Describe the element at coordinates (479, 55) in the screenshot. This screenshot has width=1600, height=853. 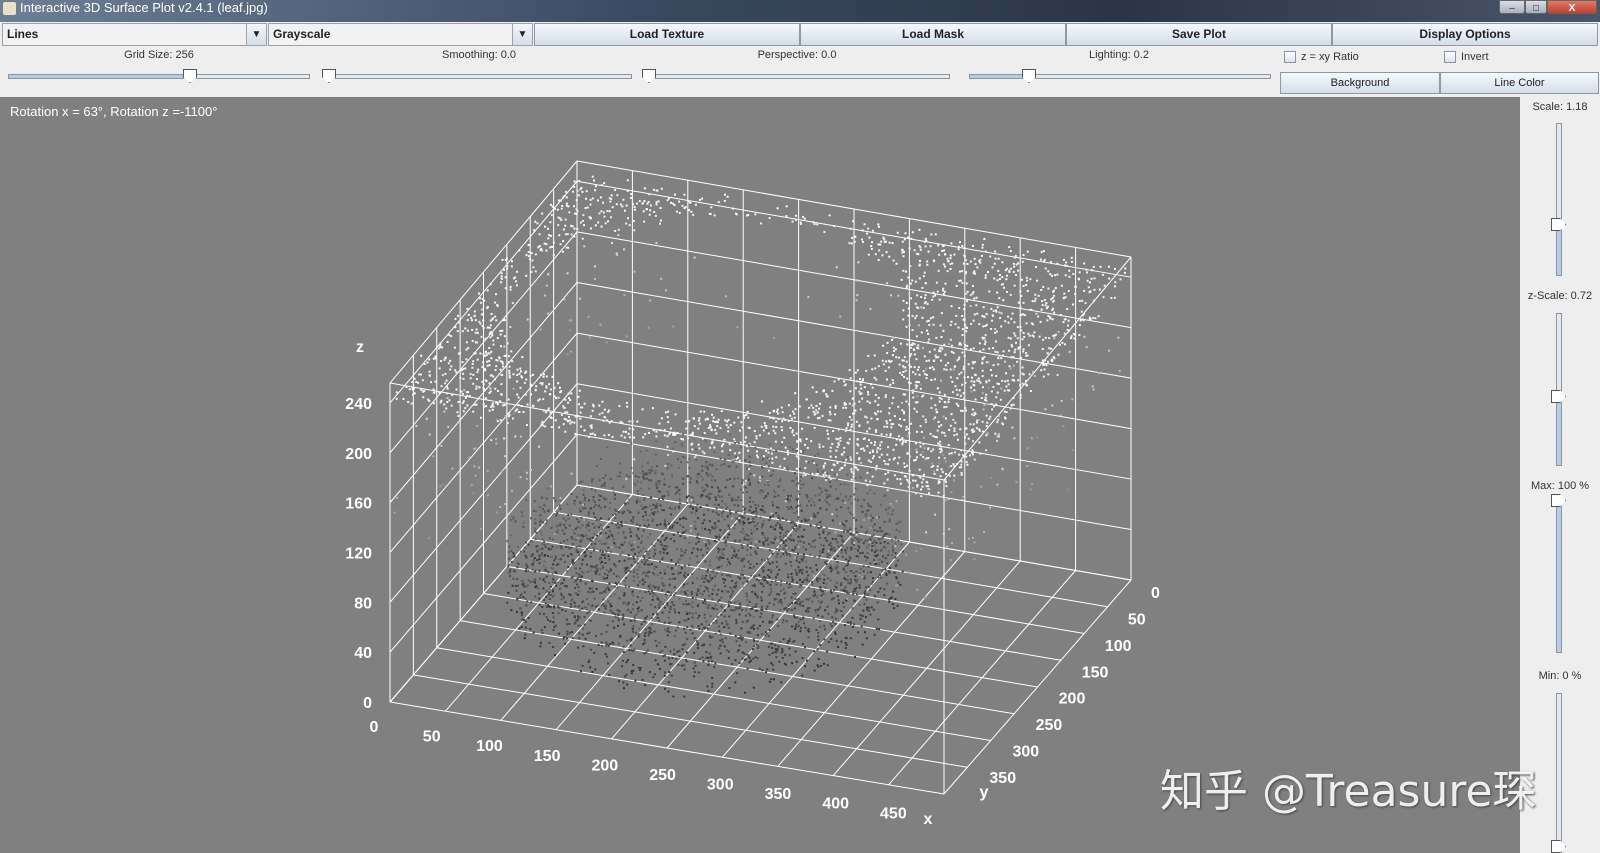
I see `smoothing-label: Smoothing: 0.0` at that location.